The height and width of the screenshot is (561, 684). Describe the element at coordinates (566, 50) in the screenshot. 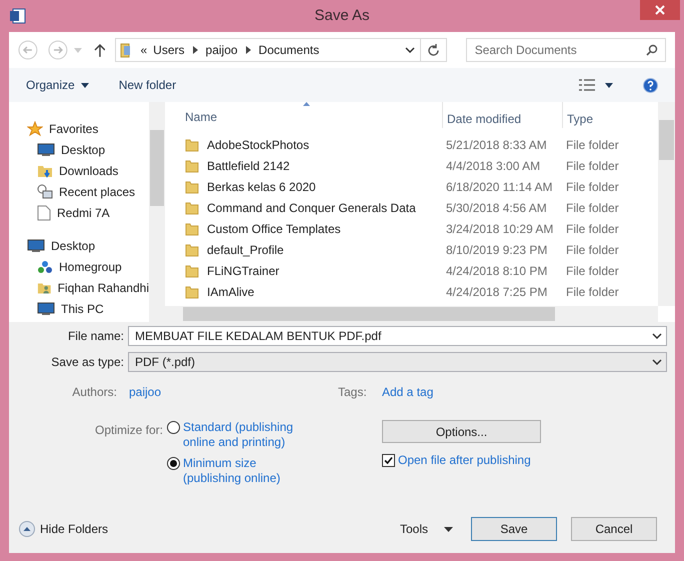

I see `search-field: Search Documents` at that location.